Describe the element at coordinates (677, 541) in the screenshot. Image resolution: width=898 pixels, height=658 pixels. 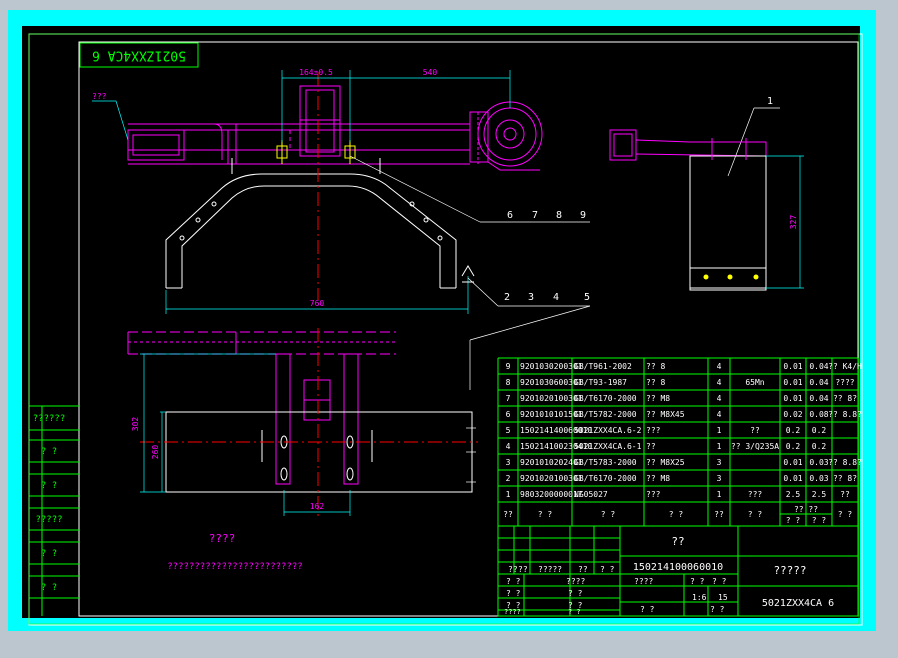
I see `part-name: ??` at that location.